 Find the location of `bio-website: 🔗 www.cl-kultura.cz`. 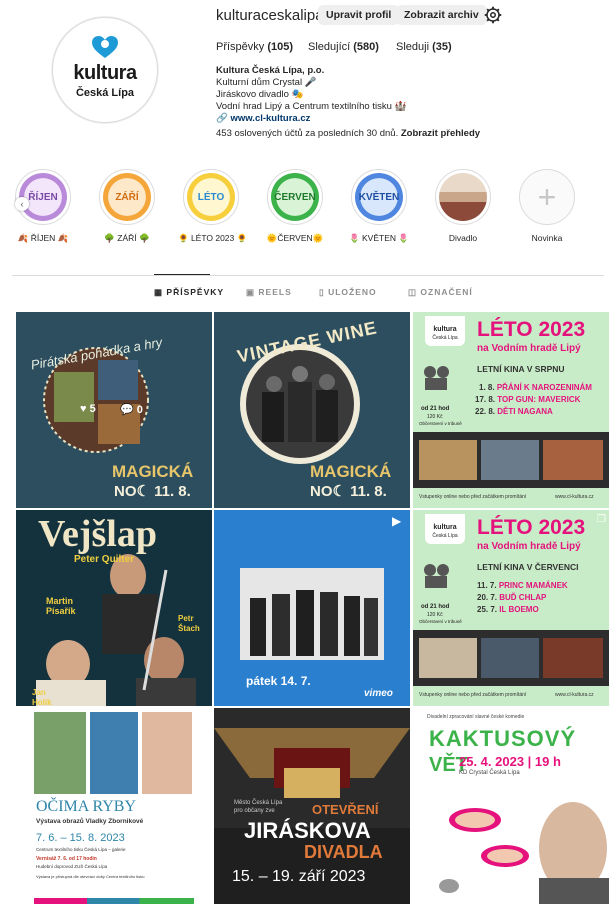

bio-website: 🔗 www.cl-kultura.cz is located at coordinates (311, 119).